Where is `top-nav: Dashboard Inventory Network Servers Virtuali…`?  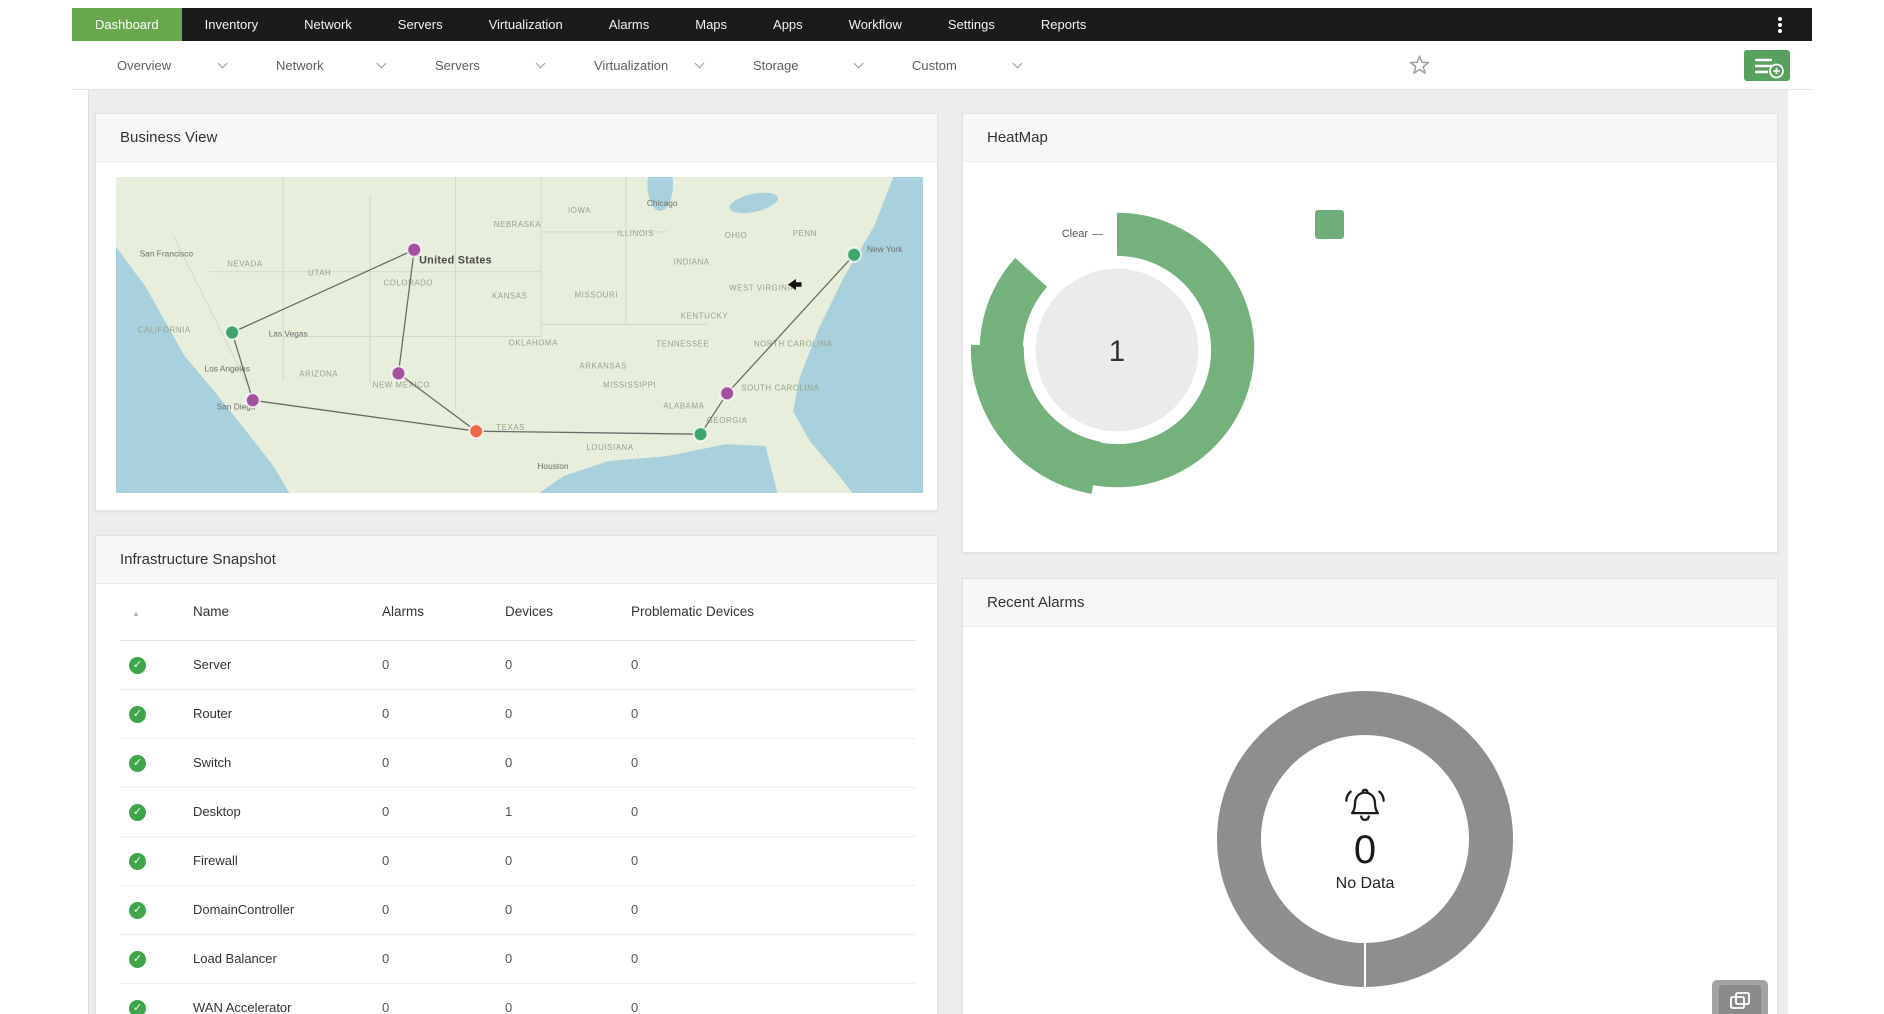 top-nav: Dashboard Inventory Network Servers Virtuali… is located at coordinates (942, 24).